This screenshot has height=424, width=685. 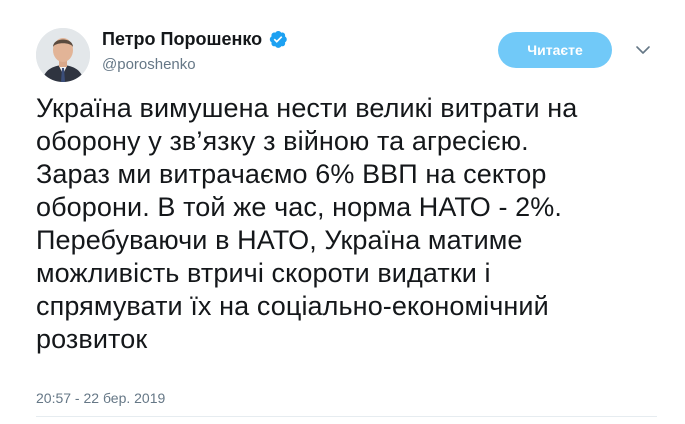 What do you see at coordinates (643, 50) in the screenshot?
I see `chevron-down-icon` at bounding box center [643, 50].